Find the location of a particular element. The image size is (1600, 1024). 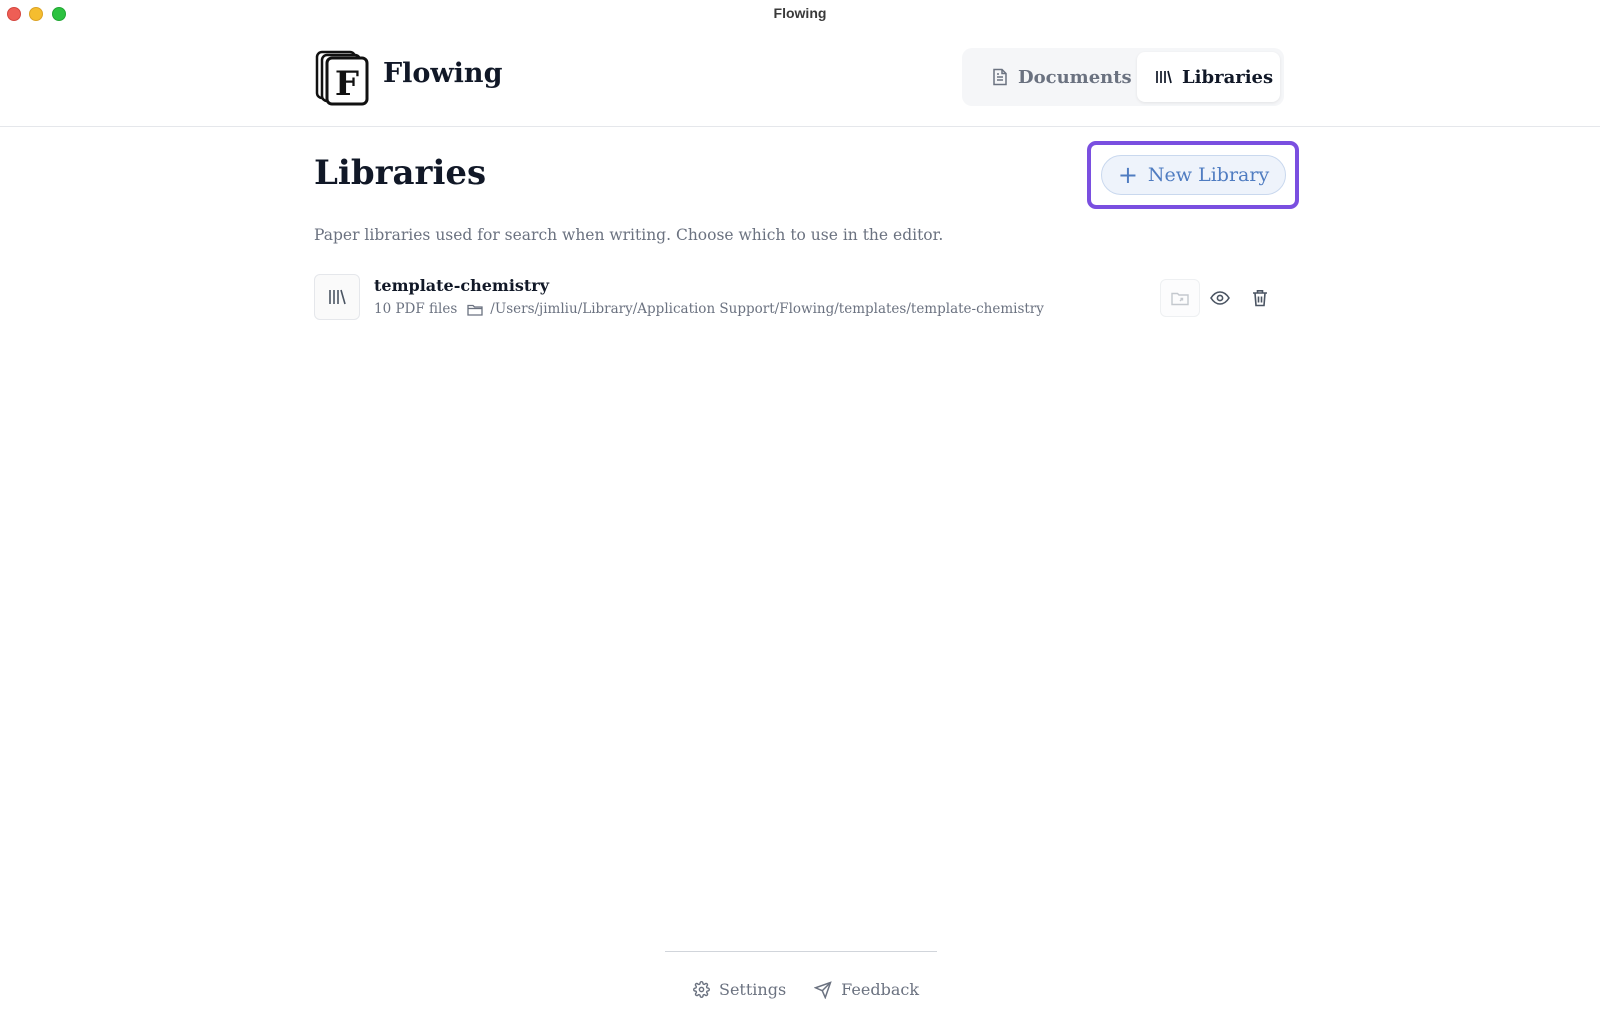

tab-libraries: Libraries is located at coordinates (1208, 77).